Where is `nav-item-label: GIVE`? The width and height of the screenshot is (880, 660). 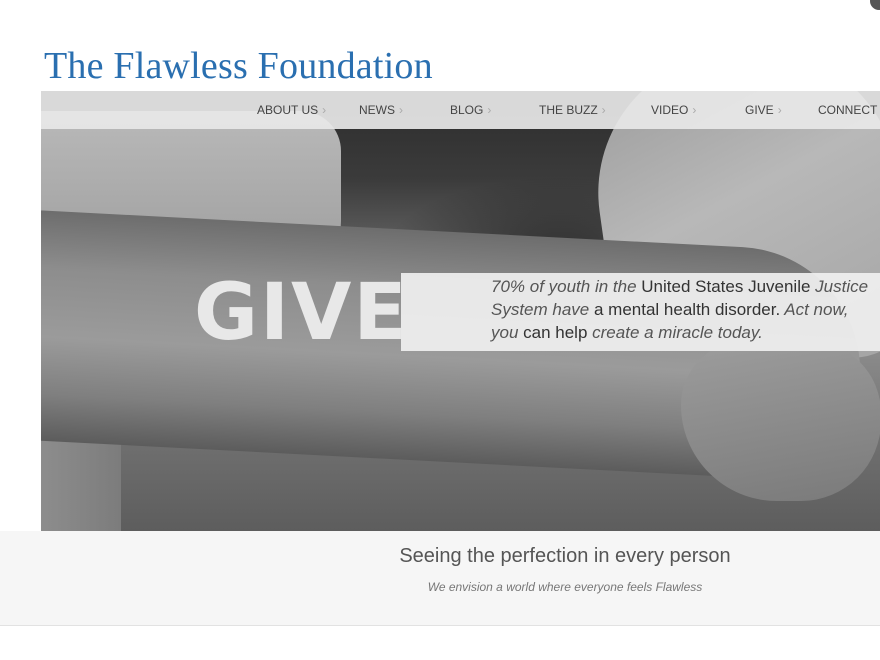
nav-item-label: GIVE is located at coordinates (759, 110).